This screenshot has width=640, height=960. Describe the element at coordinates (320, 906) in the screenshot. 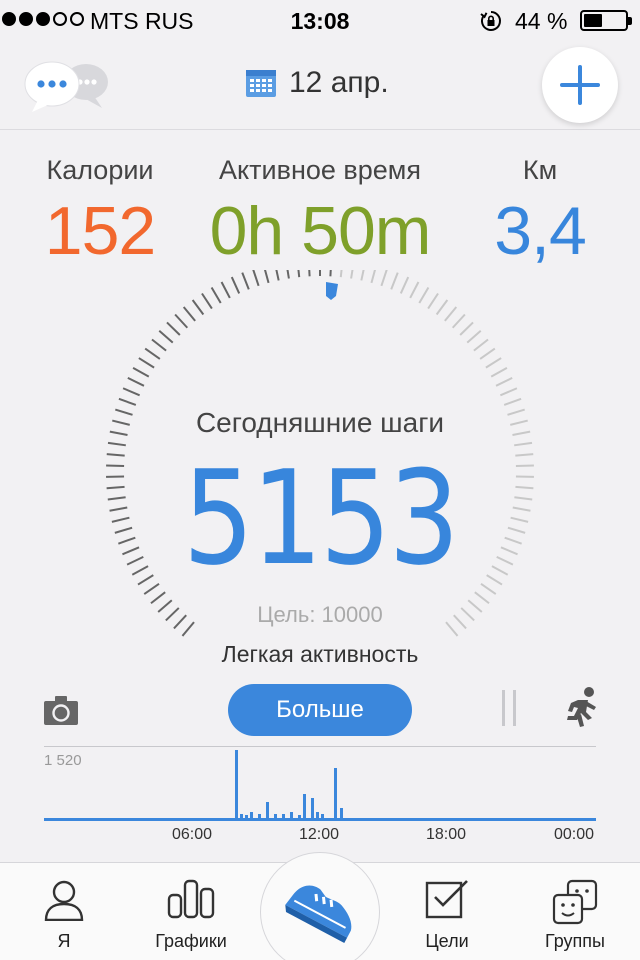

I see `tab-activity` at that location.